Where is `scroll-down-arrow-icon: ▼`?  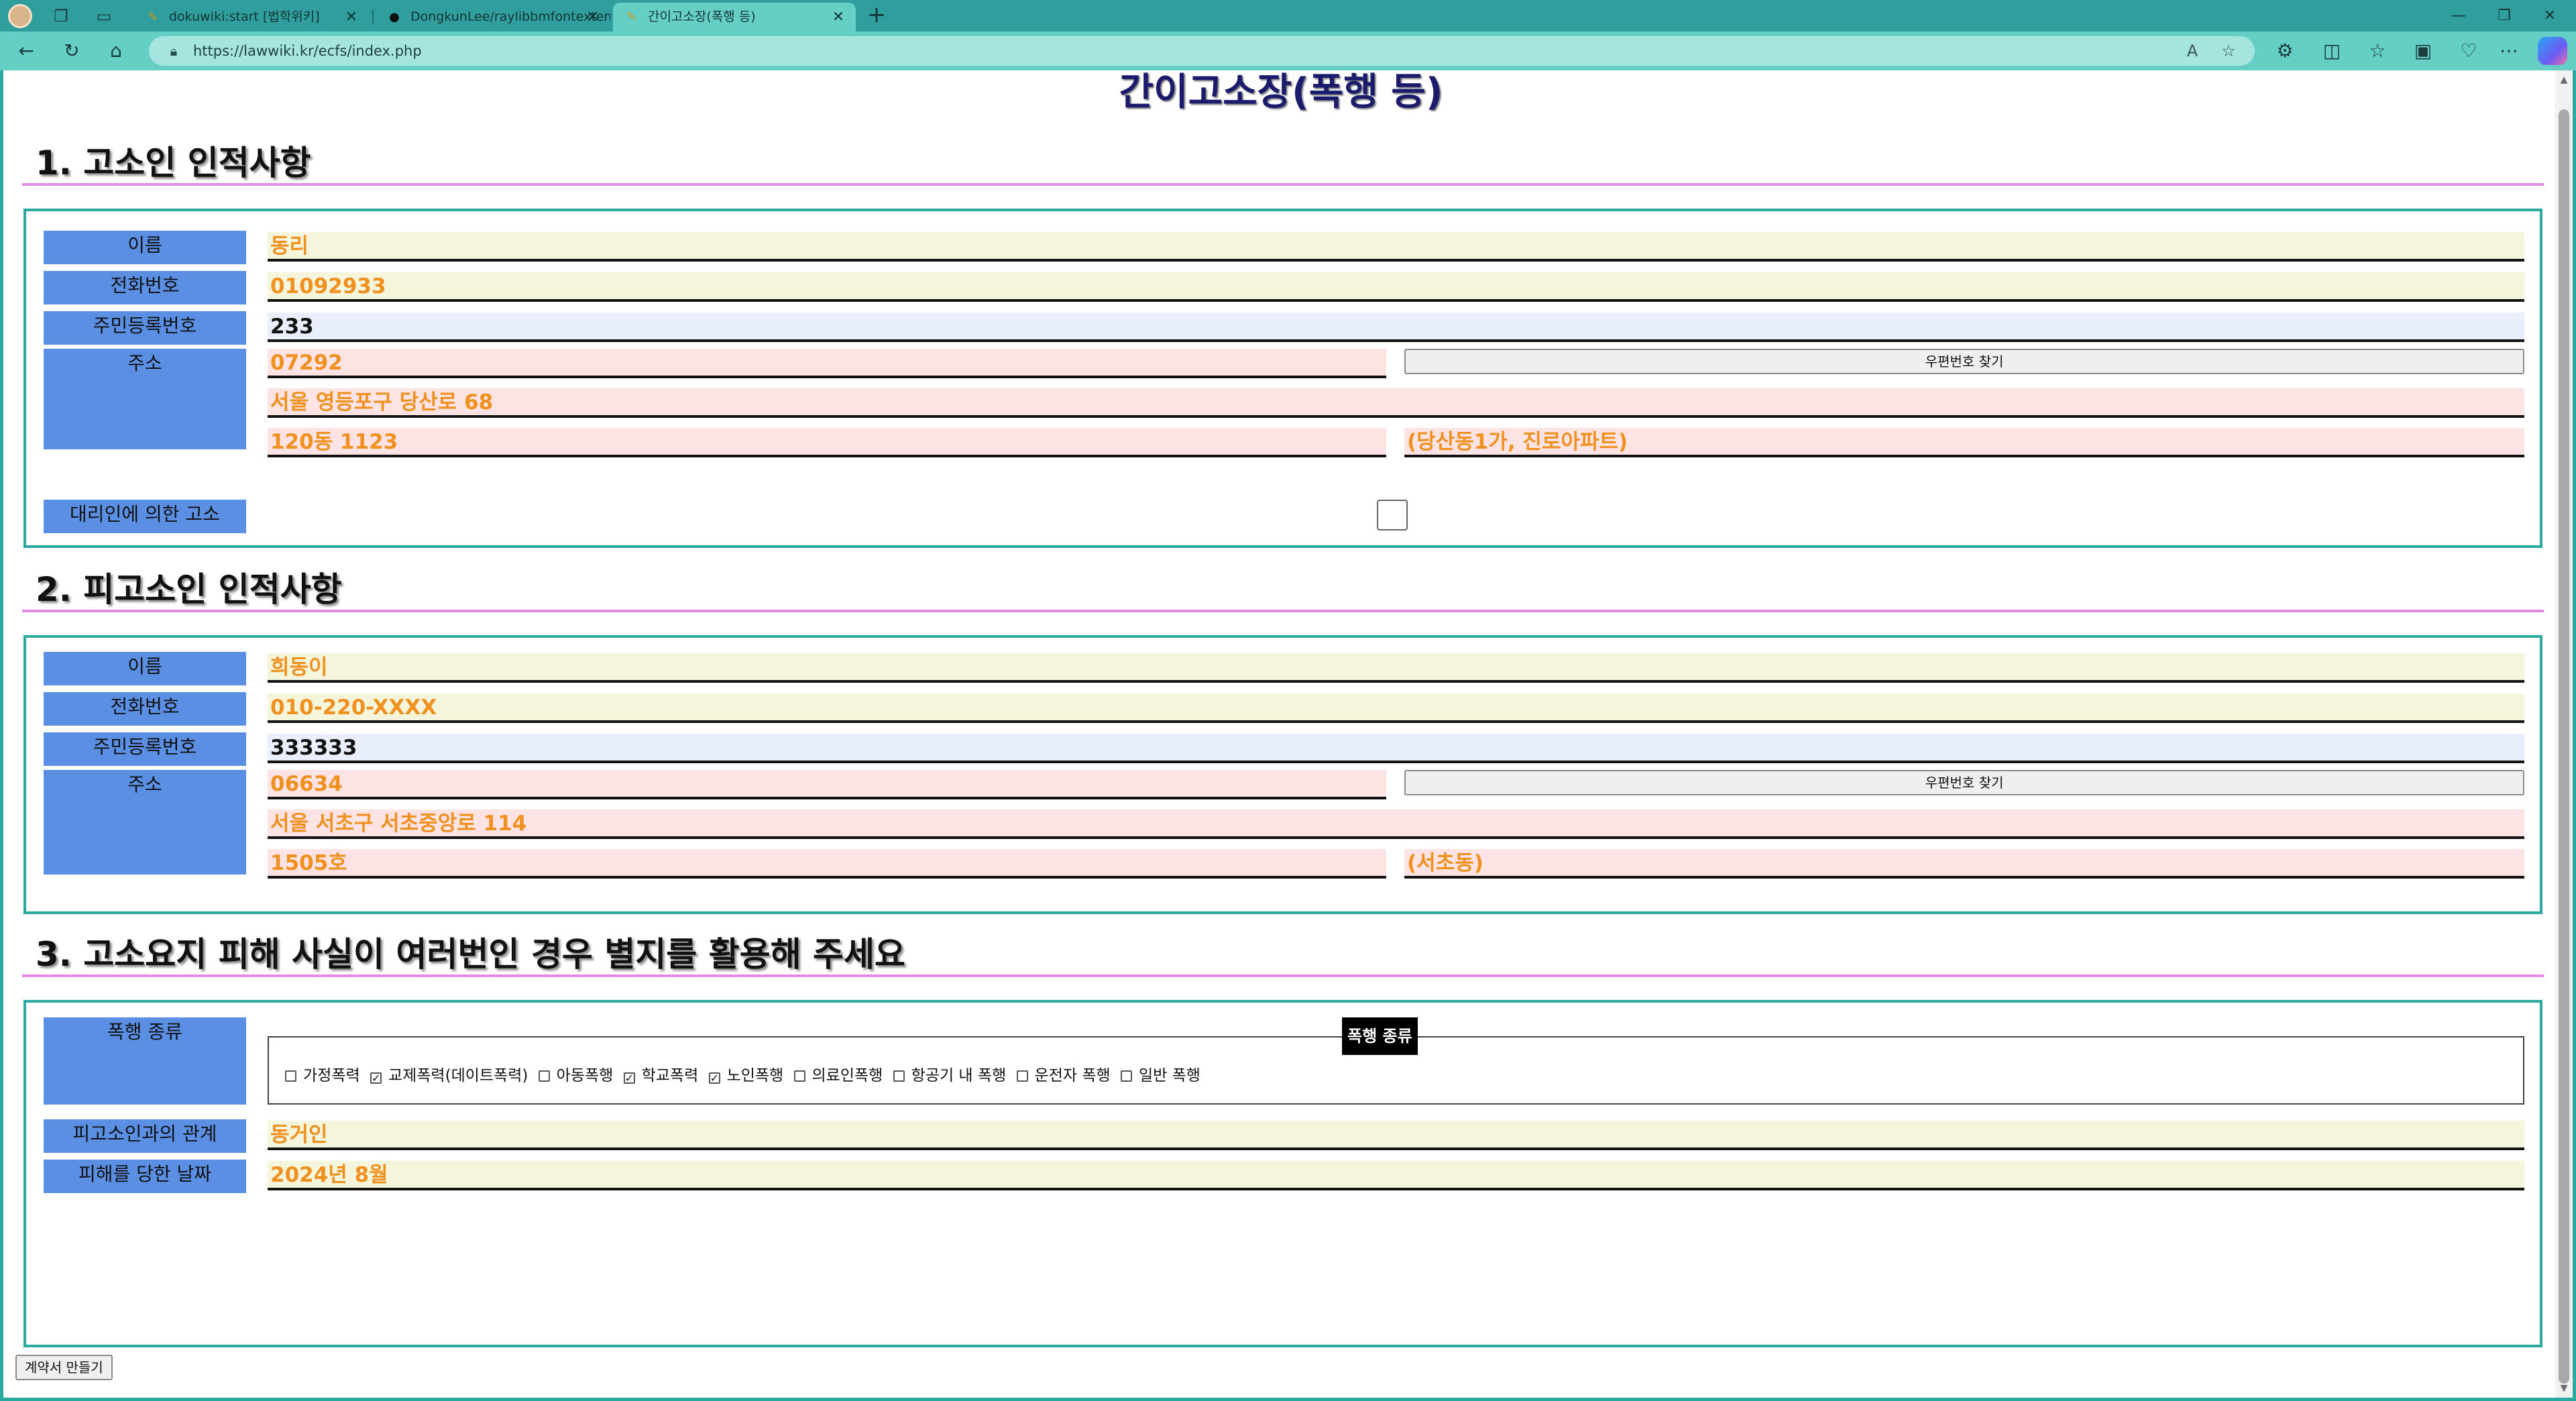 scroll-down-arrow-icon: ▼ is located at coordinates (2564, 1388).